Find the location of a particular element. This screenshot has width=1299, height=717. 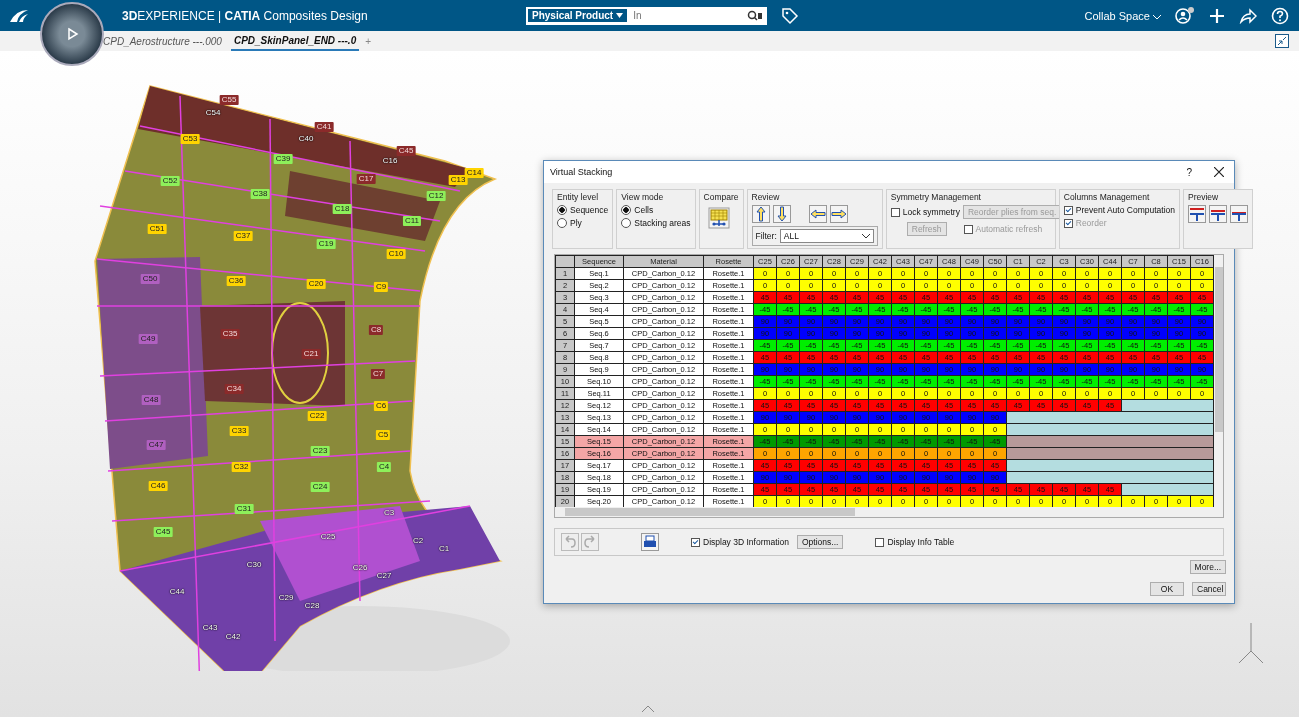

zone-label: C33 is located at coordinates (239, 431).